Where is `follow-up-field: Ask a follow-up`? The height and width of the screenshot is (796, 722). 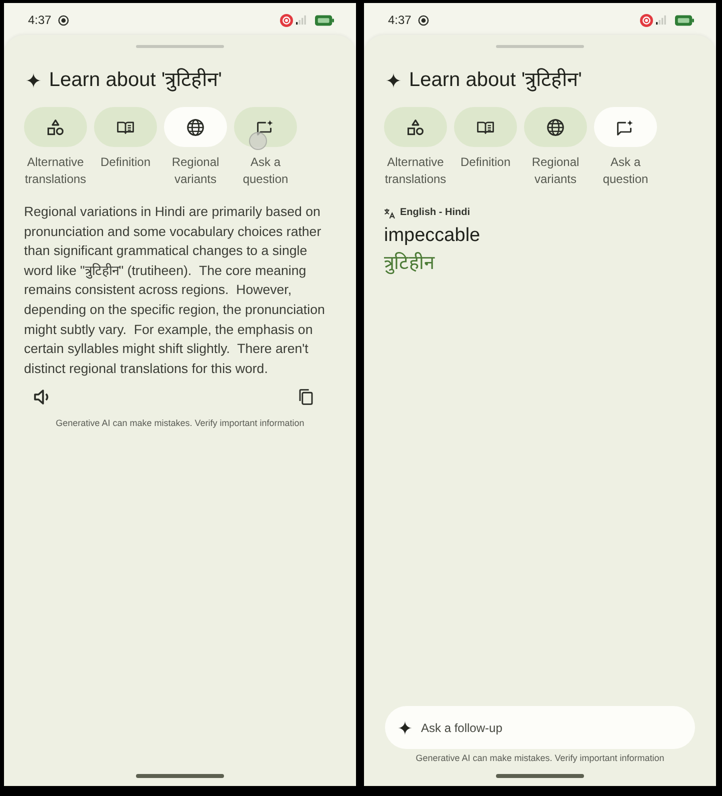 follow-up-field: Ask a follow-up is located at coordinates (540, 727).